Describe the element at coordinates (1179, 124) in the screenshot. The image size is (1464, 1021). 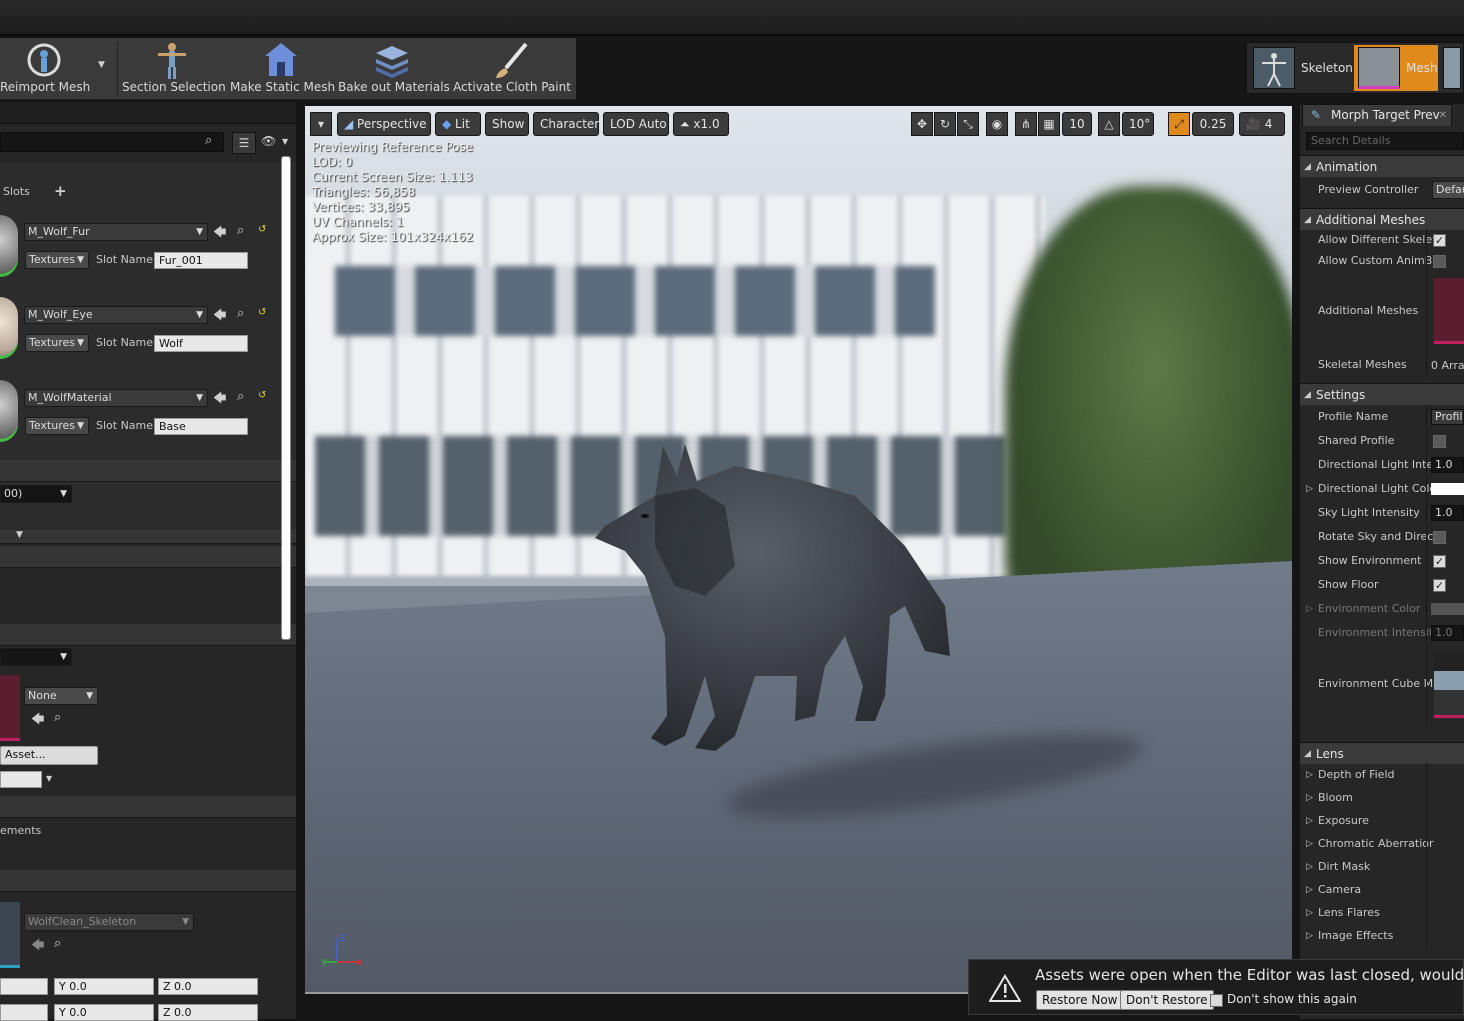
I see `scale-snap-icon: ⤢` at that location.